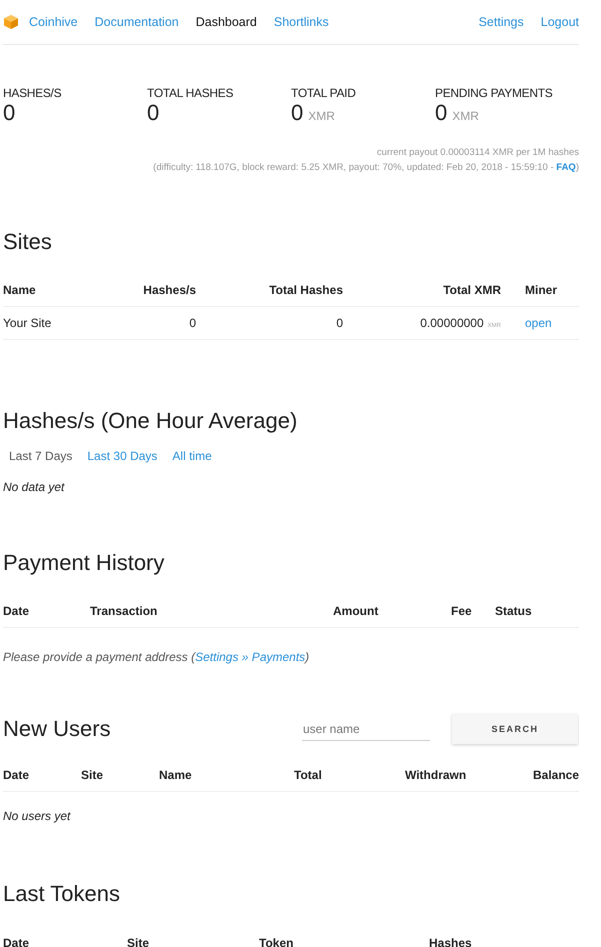  What do you see at coordinates (471, 289) in the screenshot?
I see `column-header: Total XMR` at bounding box center [471, 289].